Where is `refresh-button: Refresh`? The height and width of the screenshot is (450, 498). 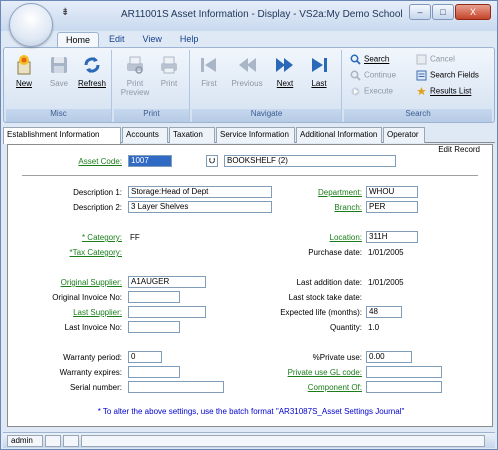
refresh-button: Refresh is located at coordinates (92, 71).